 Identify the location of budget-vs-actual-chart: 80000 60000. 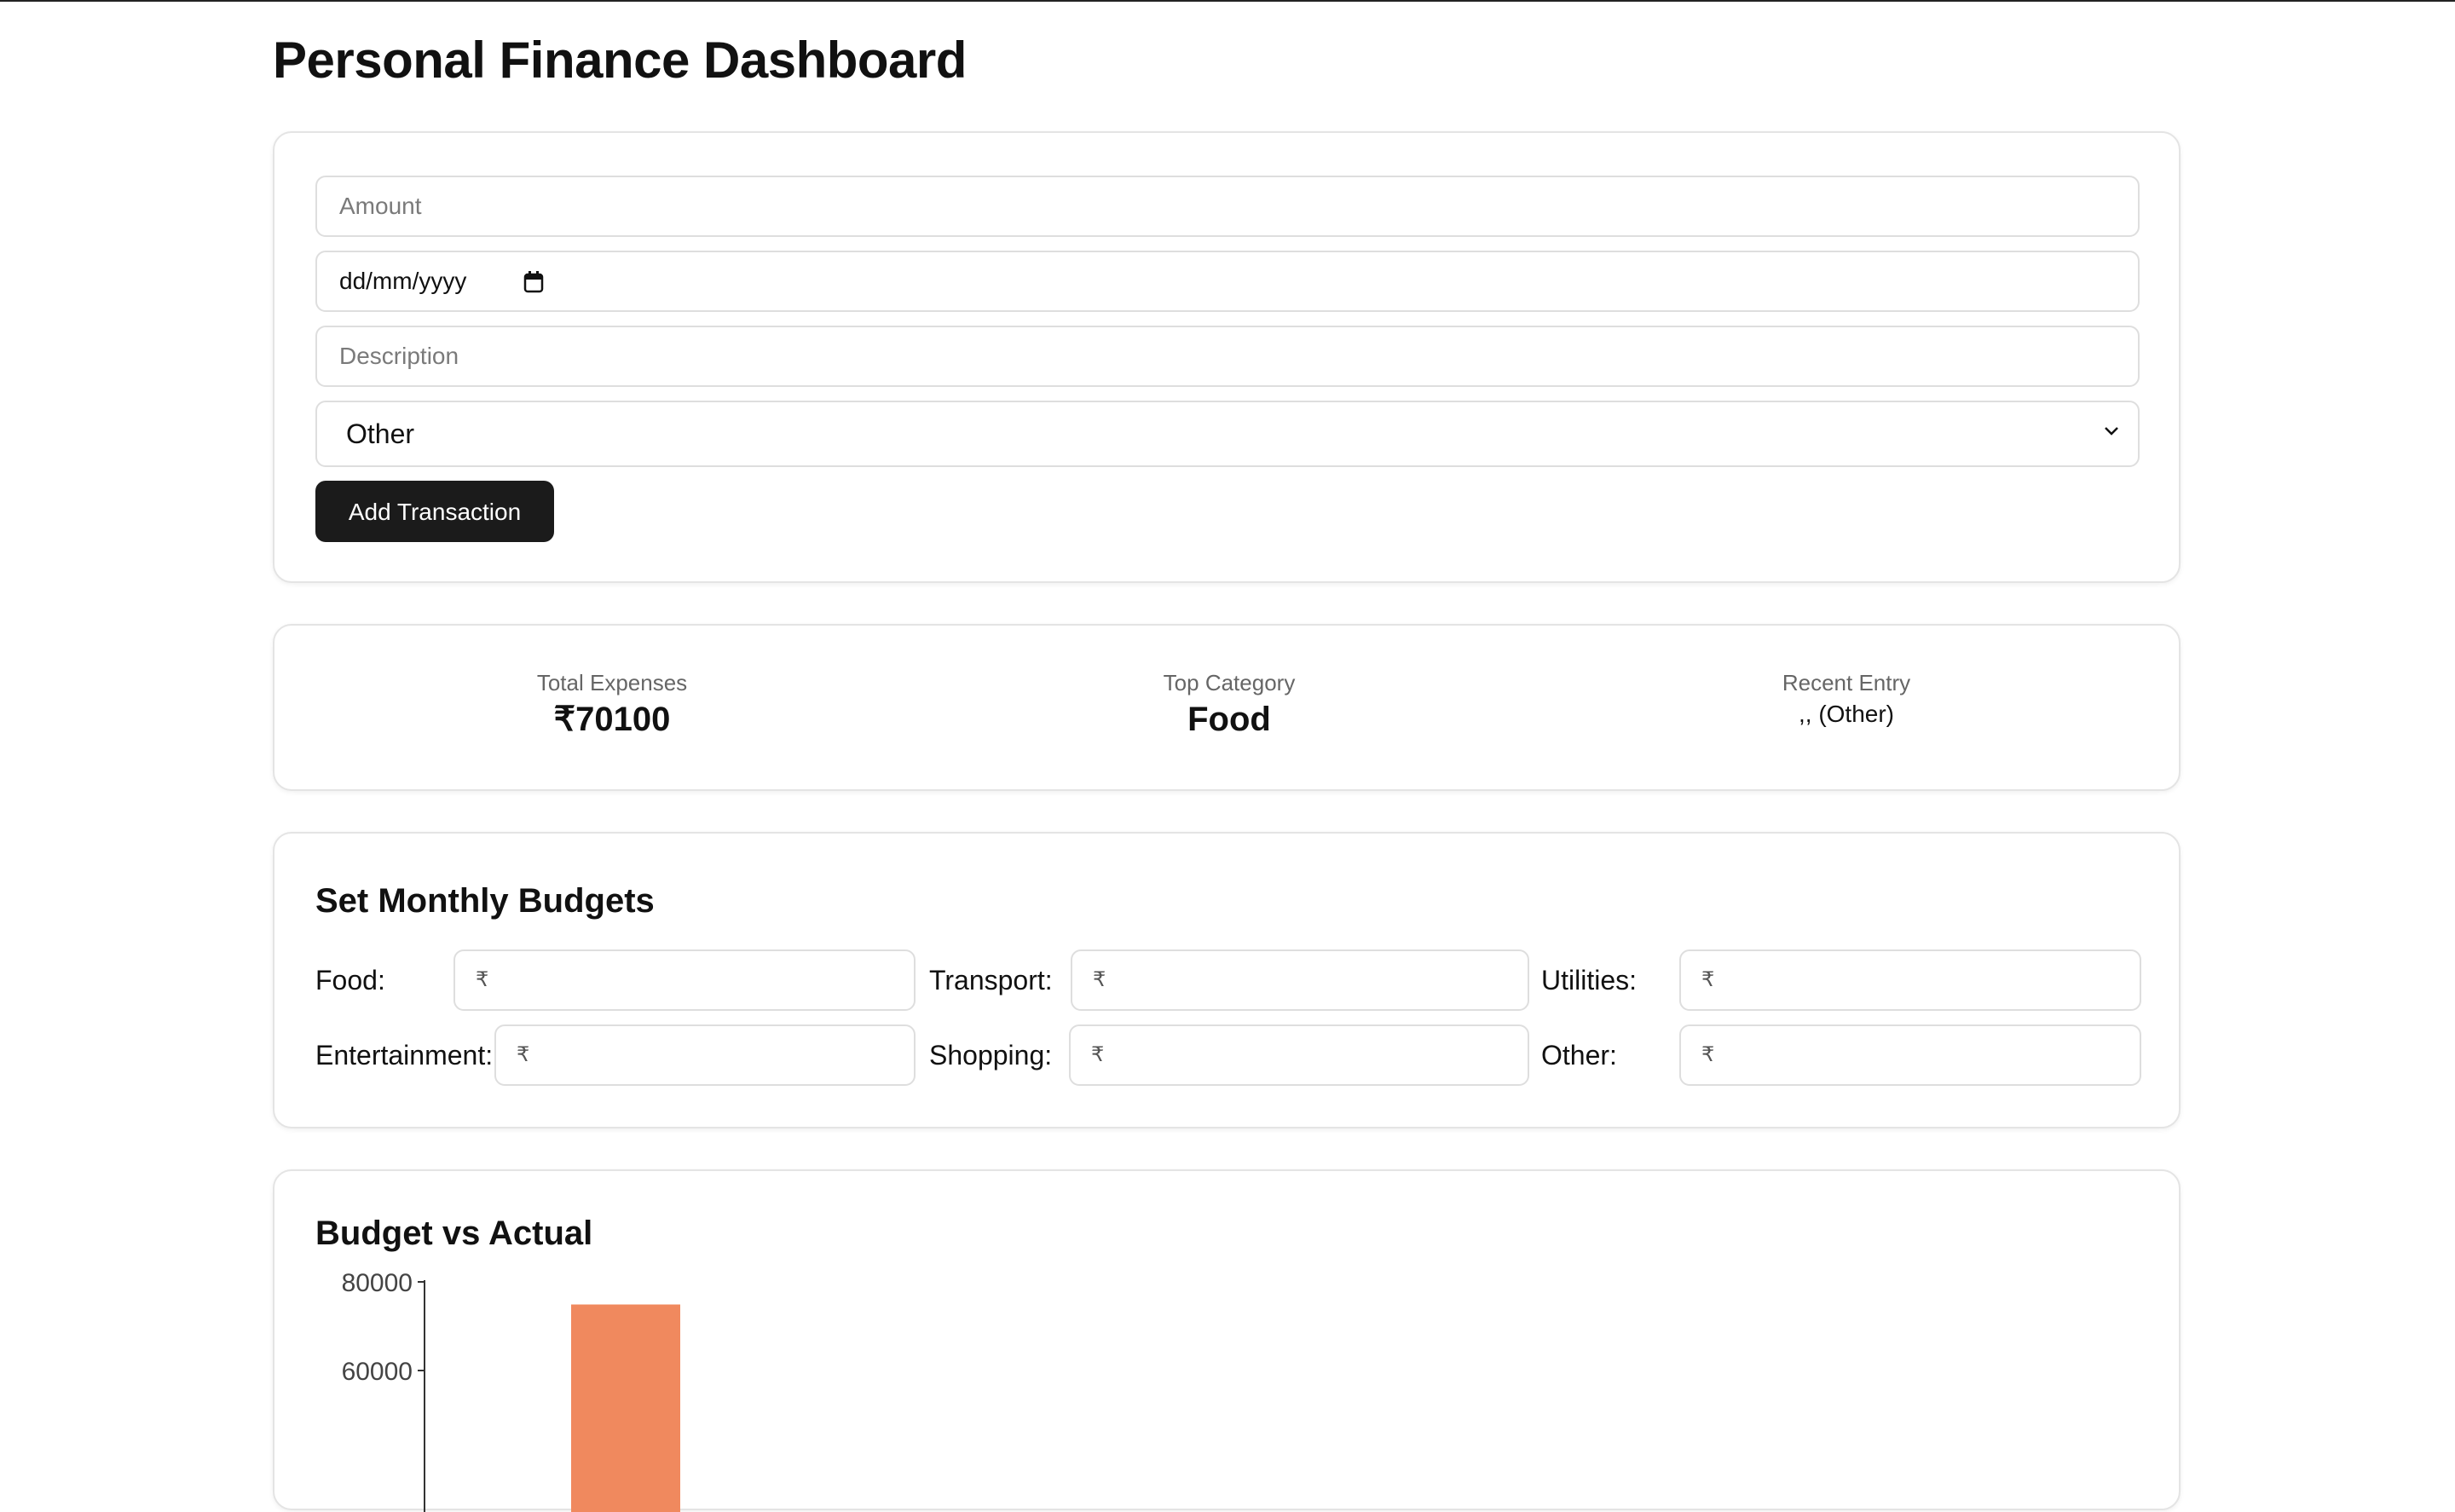
(511, 1390).